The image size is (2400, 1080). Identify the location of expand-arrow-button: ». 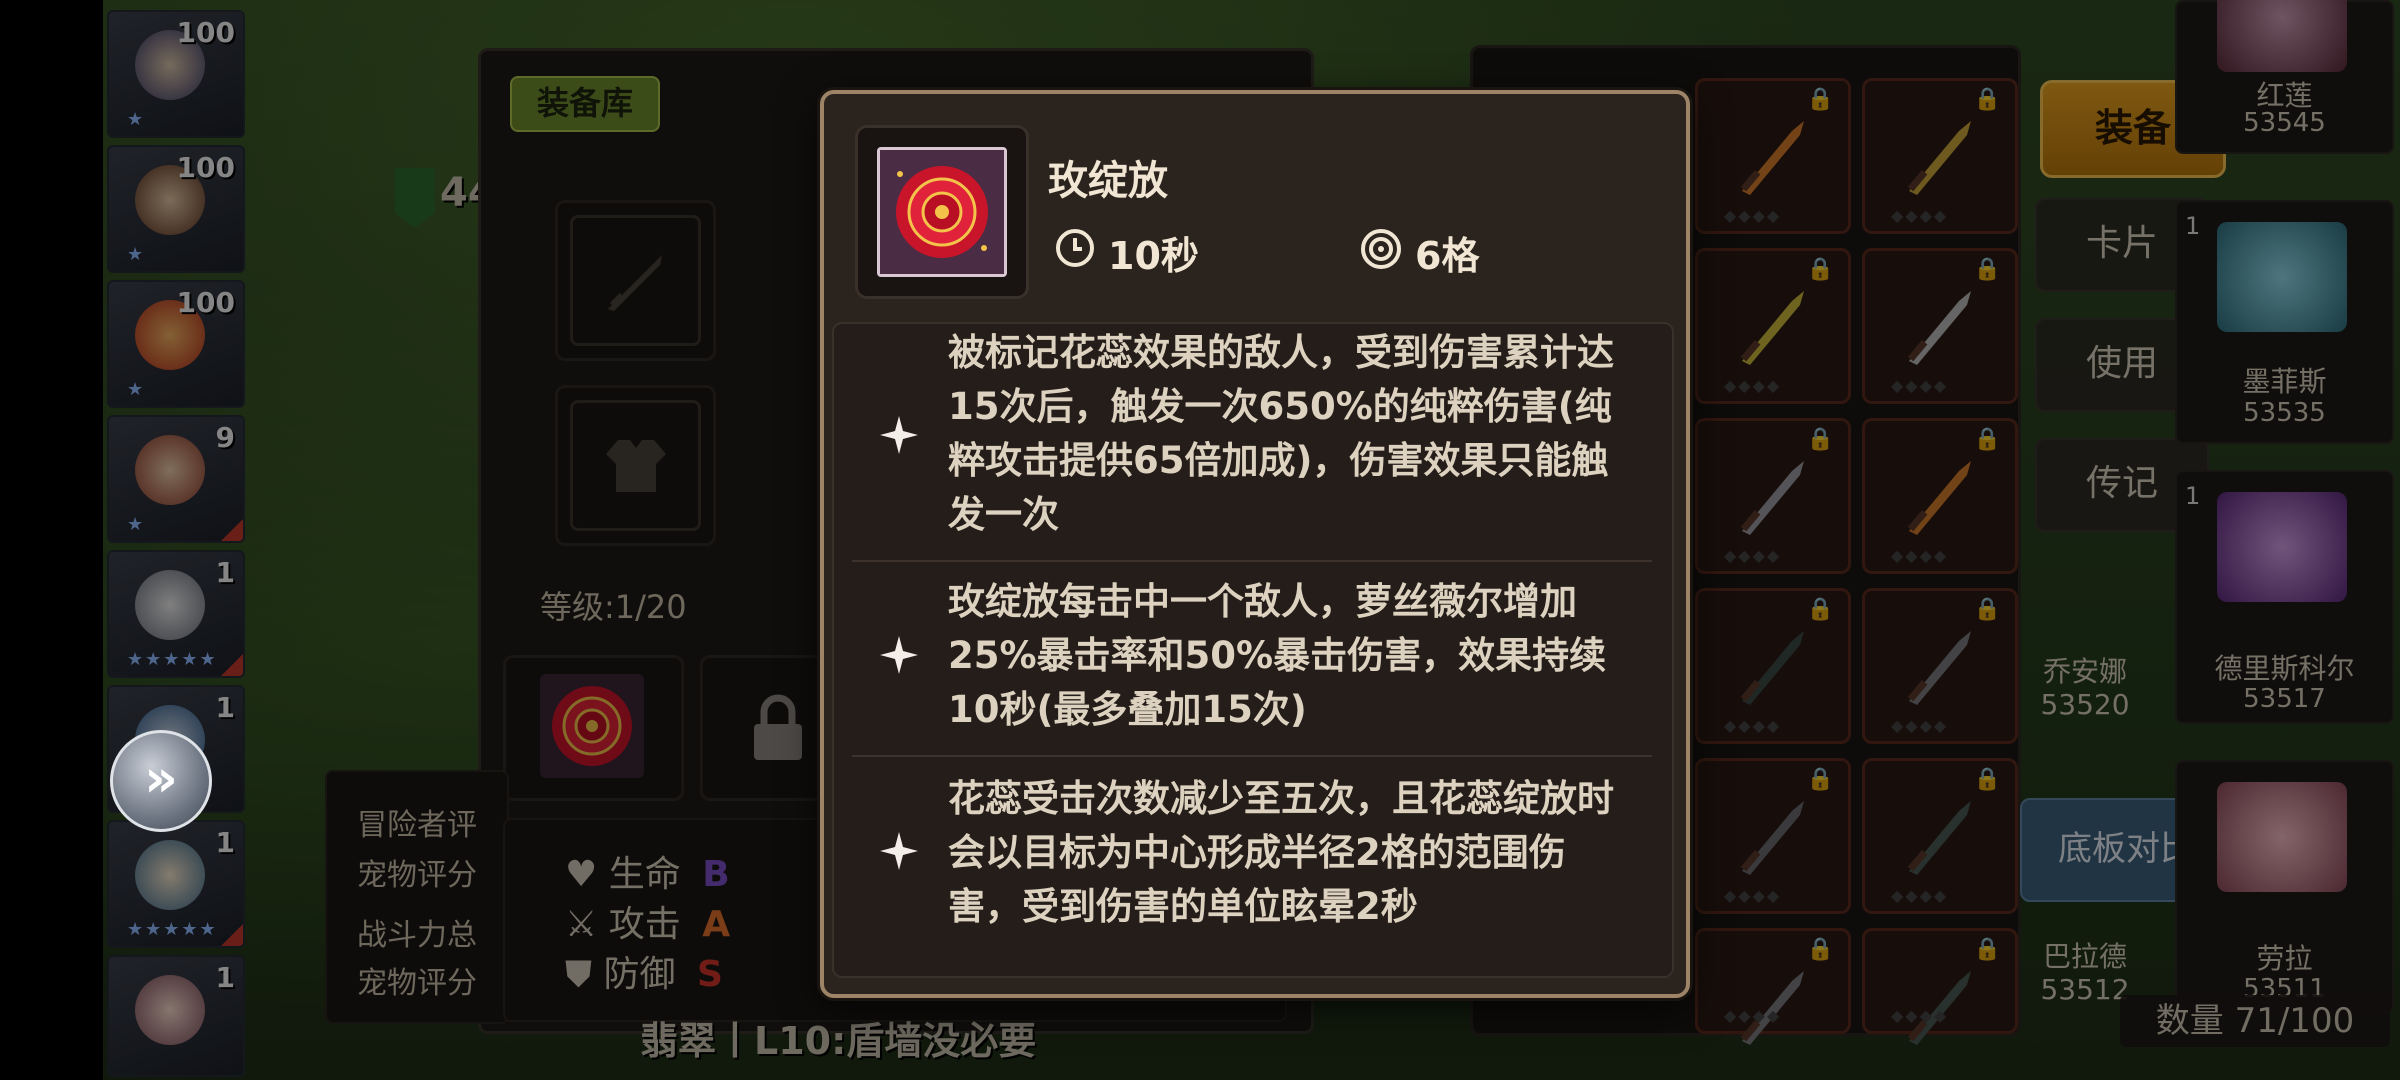
(161, 781).